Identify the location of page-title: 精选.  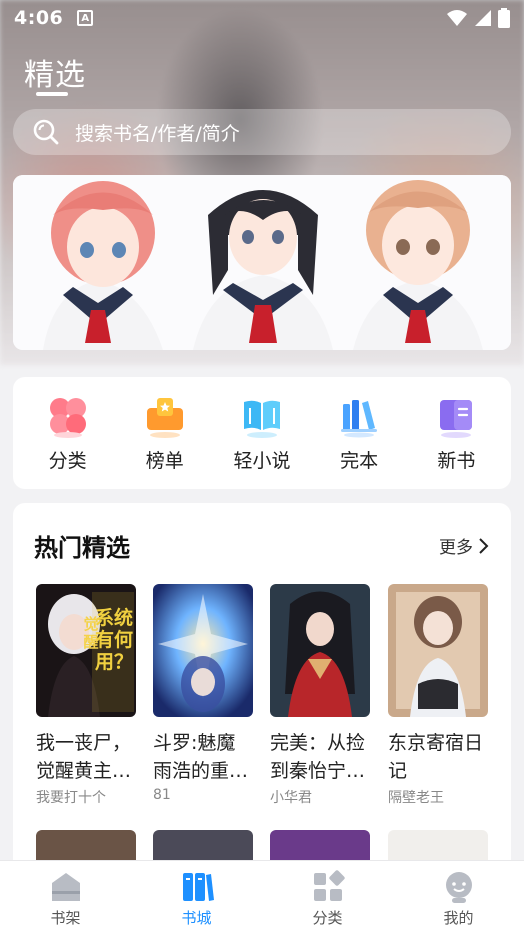
(55, 75).